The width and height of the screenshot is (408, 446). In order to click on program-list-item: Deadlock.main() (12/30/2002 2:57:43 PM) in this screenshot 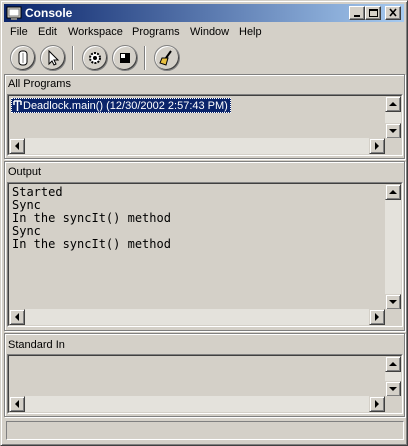, I will do `click(121, 105)`.